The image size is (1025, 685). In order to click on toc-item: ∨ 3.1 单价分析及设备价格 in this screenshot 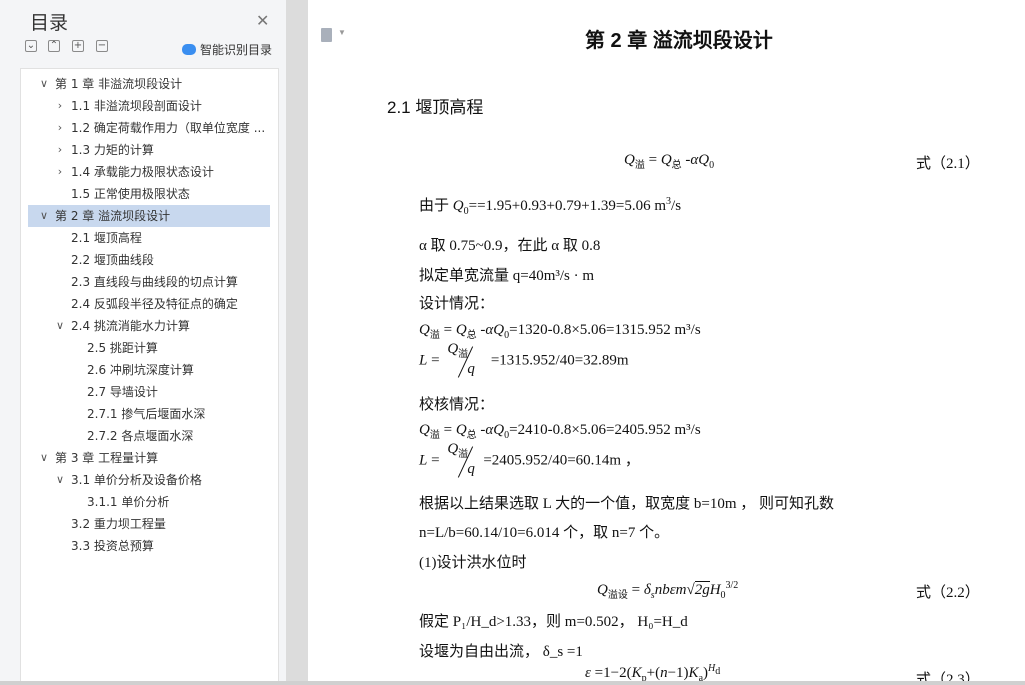, I will do `click(149, 480)`.